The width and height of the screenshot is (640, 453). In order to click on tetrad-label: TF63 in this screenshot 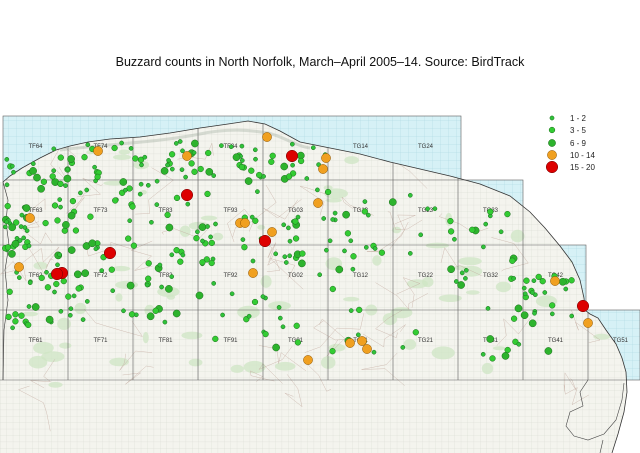, I will do `click(35, 211)`.